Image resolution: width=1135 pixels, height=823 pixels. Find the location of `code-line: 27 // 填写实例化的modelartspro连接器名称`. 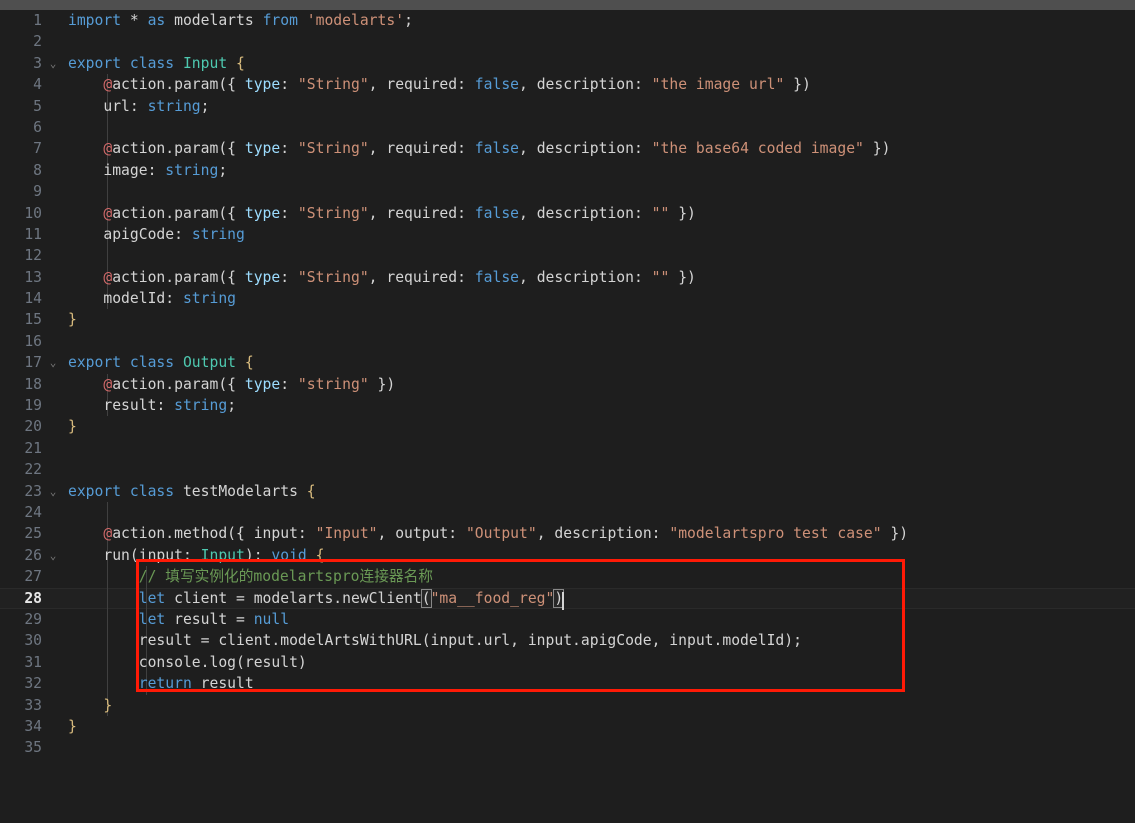

code-line: 27 // 填写实例化的modelartspro连接器名称 is located at coordinates (567, 577).